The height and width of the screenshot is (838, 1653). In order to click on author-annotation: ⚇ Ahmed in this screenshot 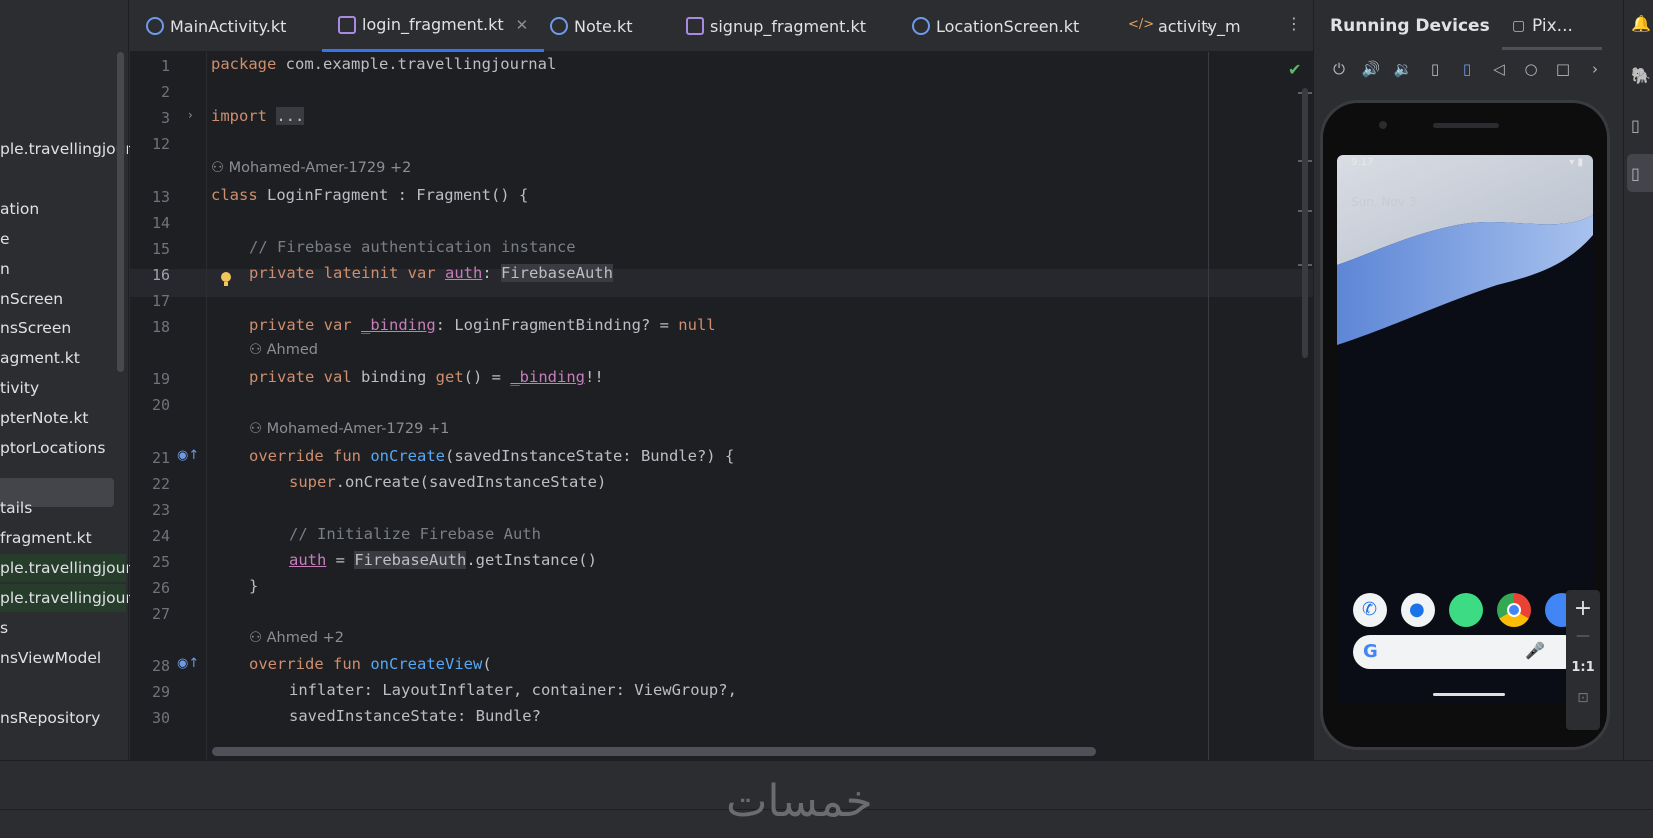, I will do `click(283, 350)`.